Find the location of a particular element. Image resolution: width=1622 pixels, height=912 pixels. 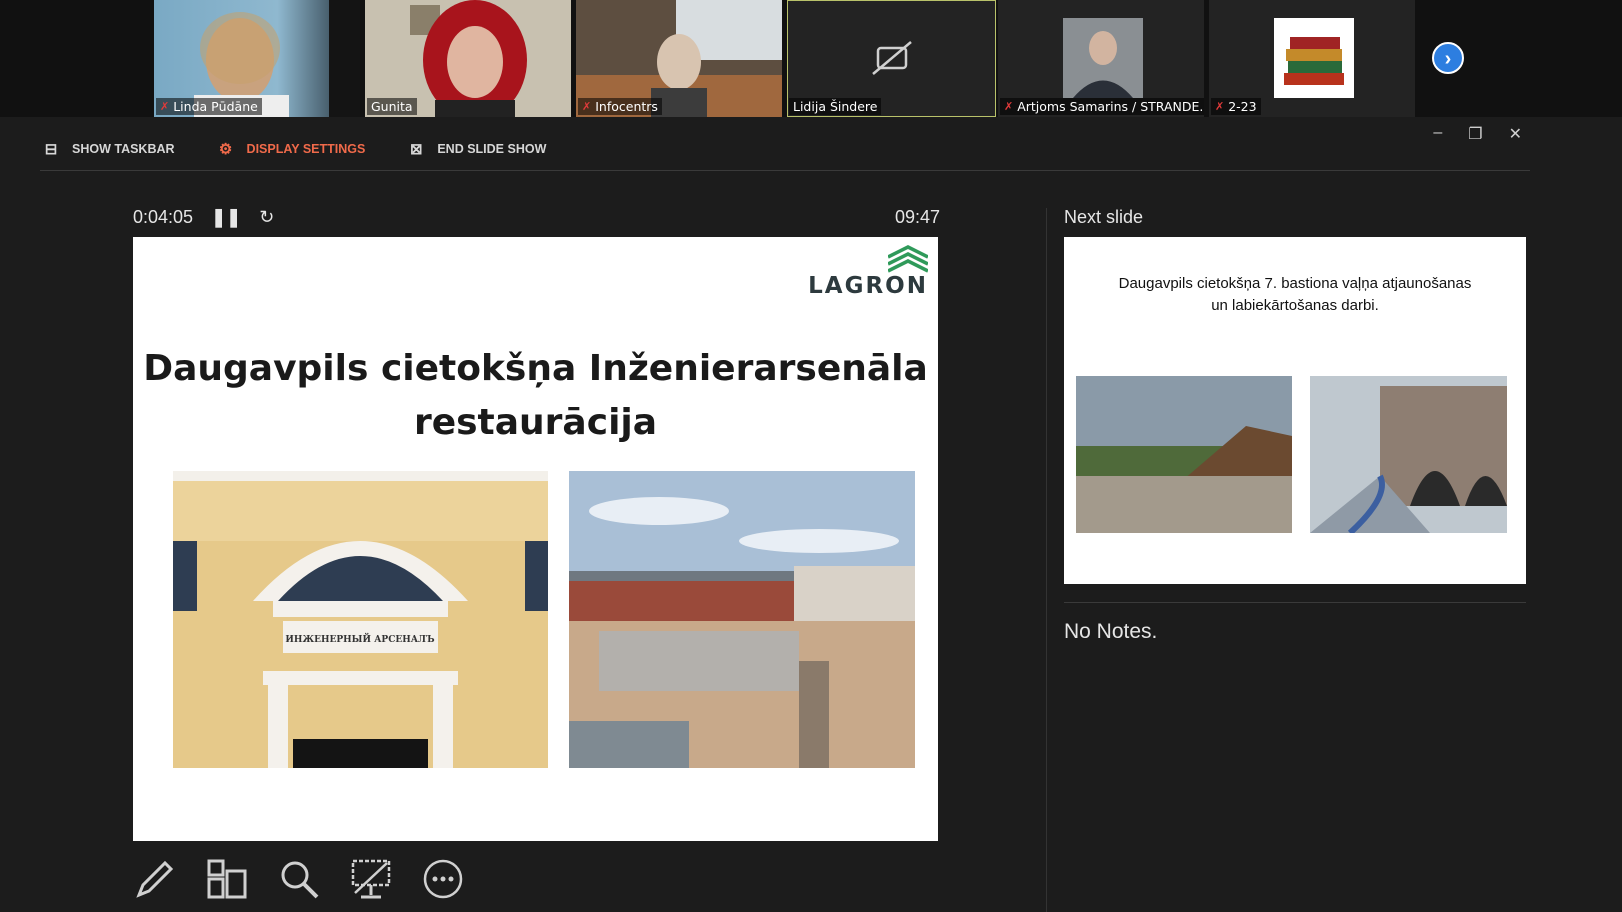

speaker-notes: No Notes. is located at coordinates (1111, 631).